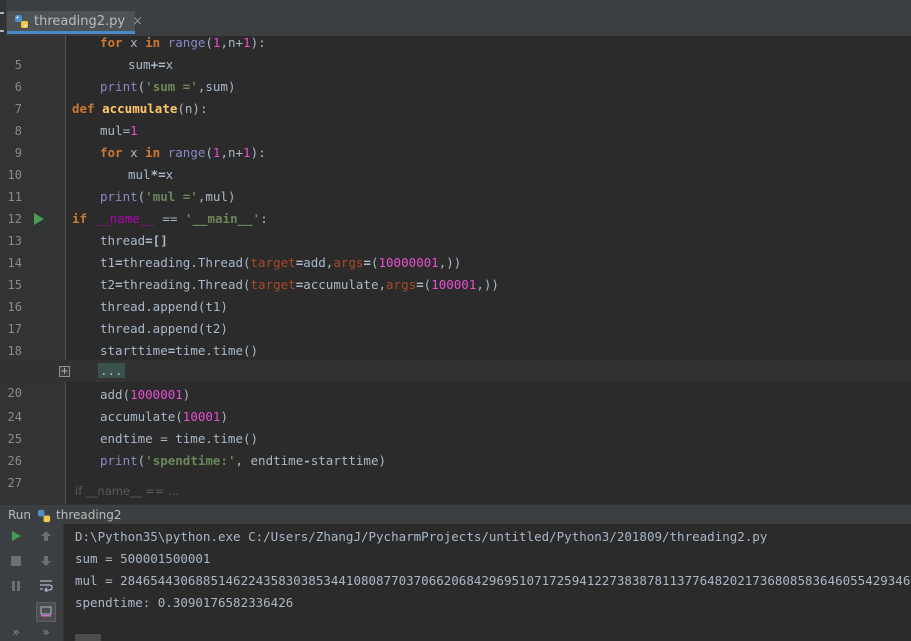  What do you see at coordinates (46, 588) in the screenshot?
I see `soft-wrap-icon` at bounding box center [46, 588].